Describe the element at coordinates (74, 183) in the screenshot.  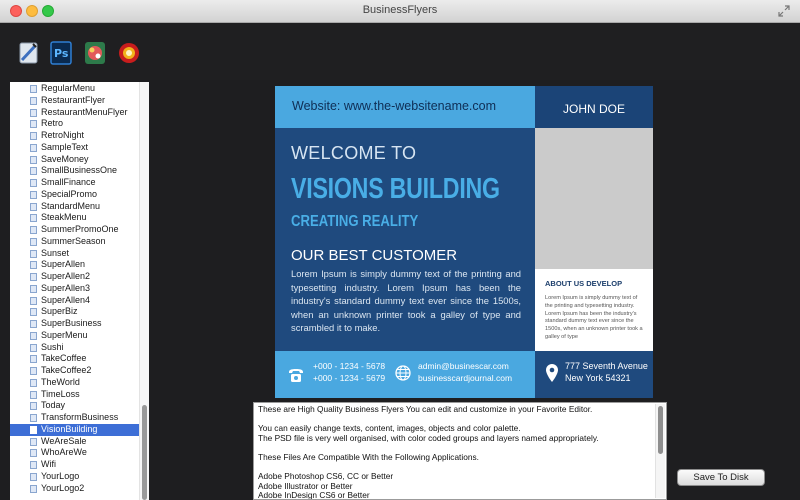
I see `template-list-item: SmallFinance` at that location.